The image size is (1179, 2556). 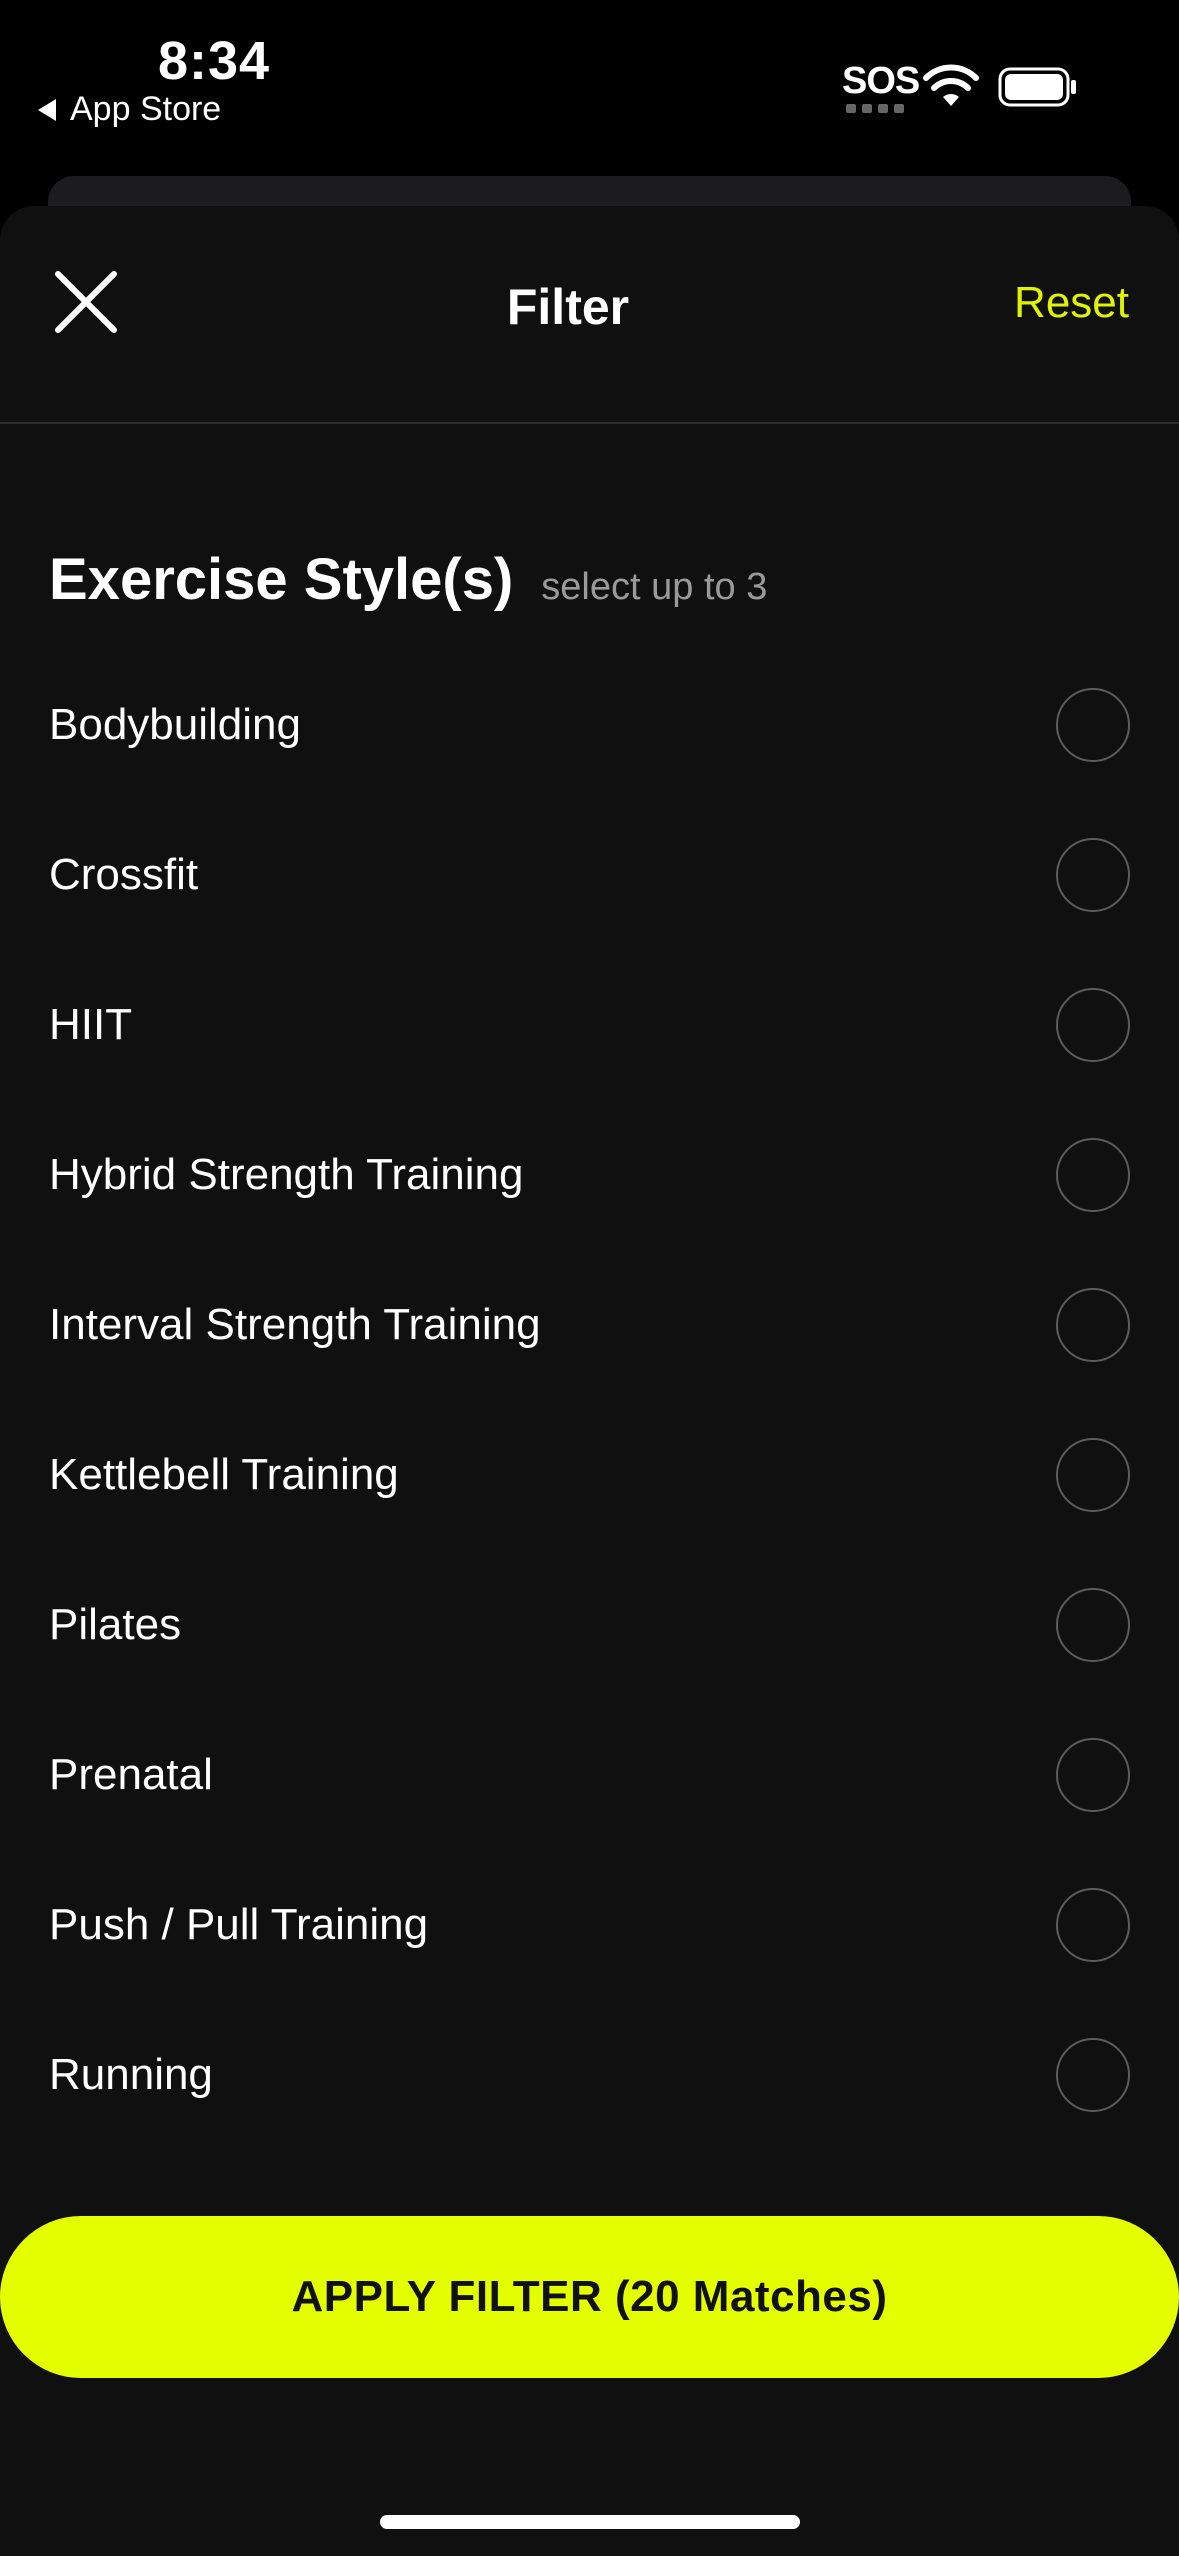 I want to click on back-app-label: App Store, so click(x=146, y=109).